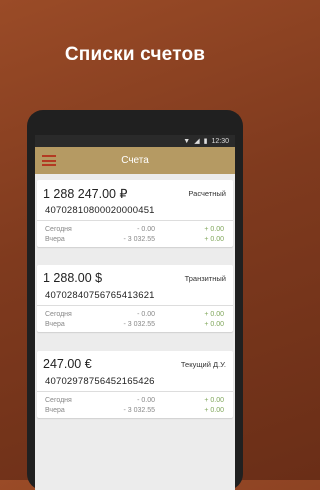  What do you see at coordinates (220, 141) in the screenshot?
I see `status-time: 12:30` at bounding box center [220, 141].